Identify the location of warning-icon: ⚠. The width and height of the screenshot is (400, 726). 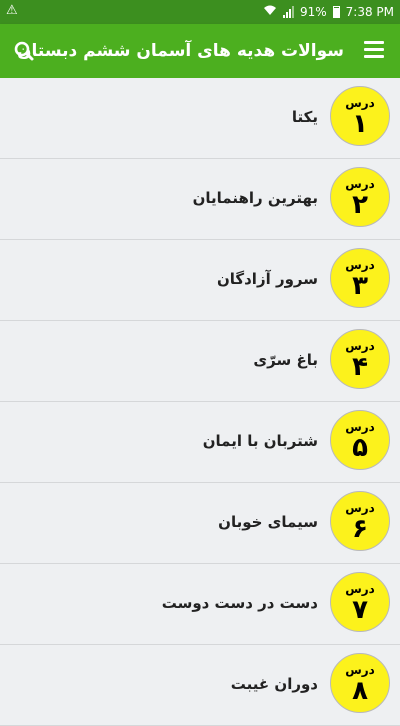
(12, 10).